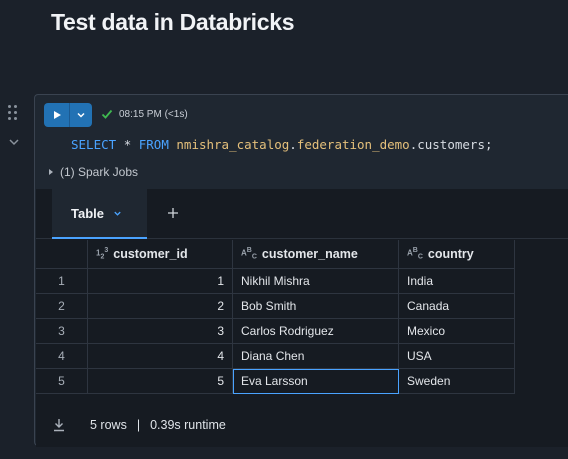 The height and width of the screenshot is (459, 568). I want to click on column-header-country: ABC country, so click(457, 254).